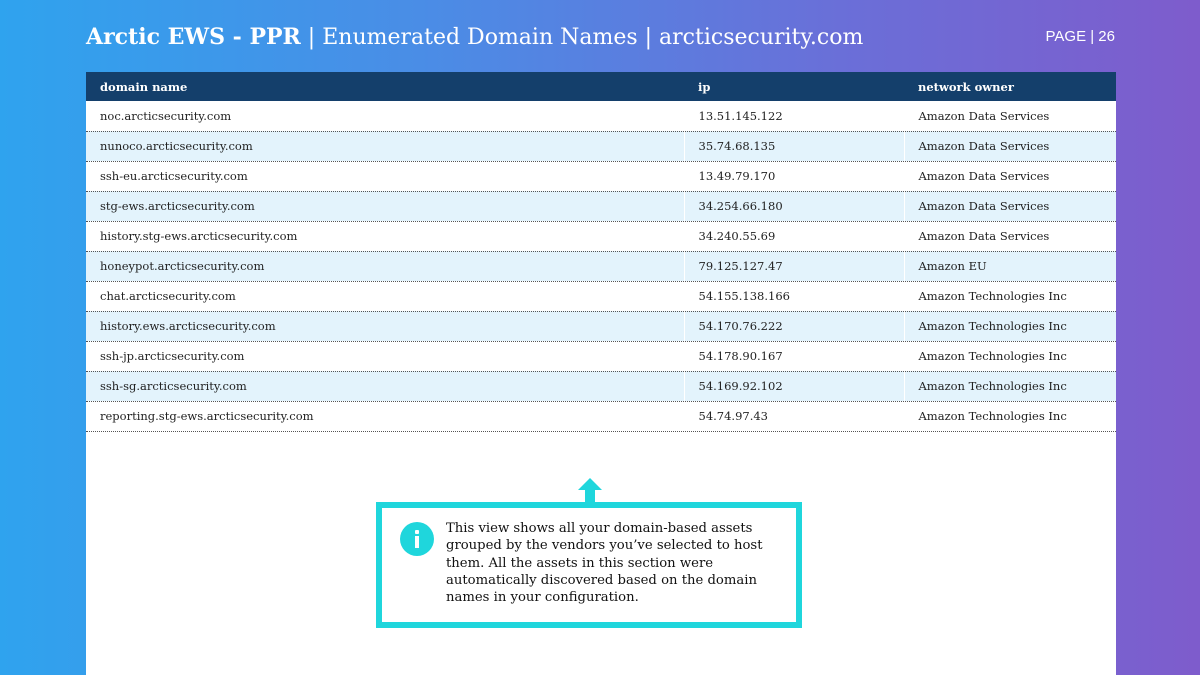  What do you see at coordinates (385, 326) in the screenshot?
I see `cell-domain: history.ews.arcticsecurity.com` at bounding box center [385, 326].